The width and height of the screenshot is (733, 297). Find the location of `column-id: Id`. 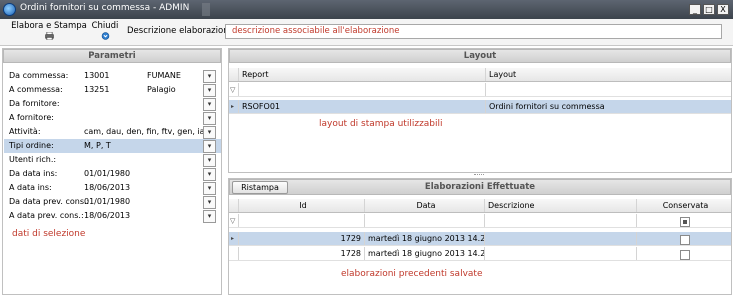

column-id: Id is located at coordinates (302, 205).